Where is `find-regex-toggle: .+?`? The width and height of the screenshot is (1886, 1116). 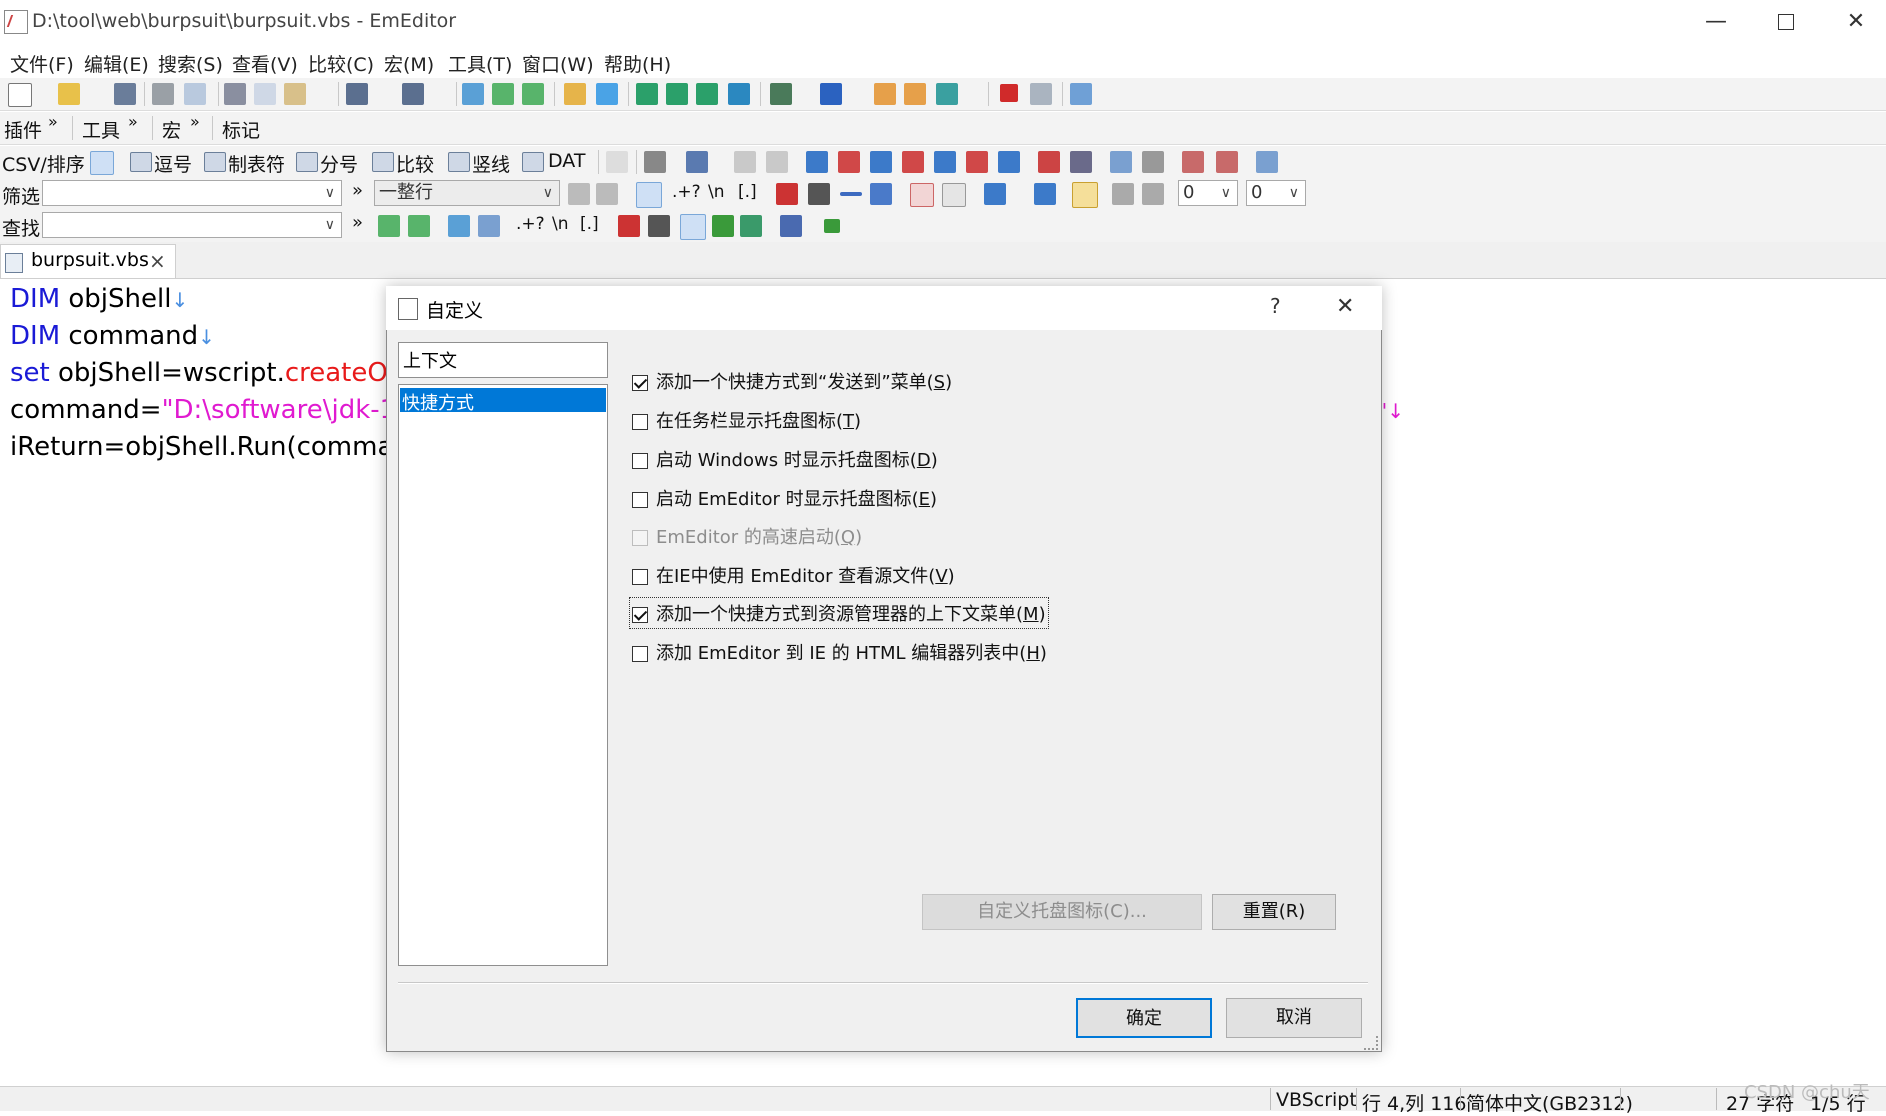
find-regex-toggle: .+? is located at coordinates (530, 224).